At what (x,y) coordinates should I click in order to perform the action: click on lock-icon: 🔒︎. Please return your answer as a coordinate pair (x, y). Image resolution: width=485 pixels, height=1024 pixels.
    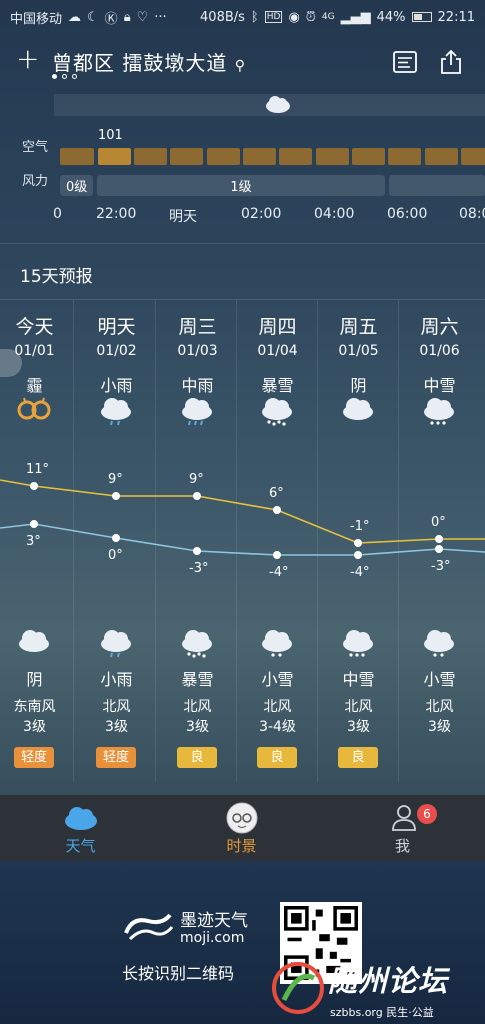
    Looking at the image, I should click on (127, 17).